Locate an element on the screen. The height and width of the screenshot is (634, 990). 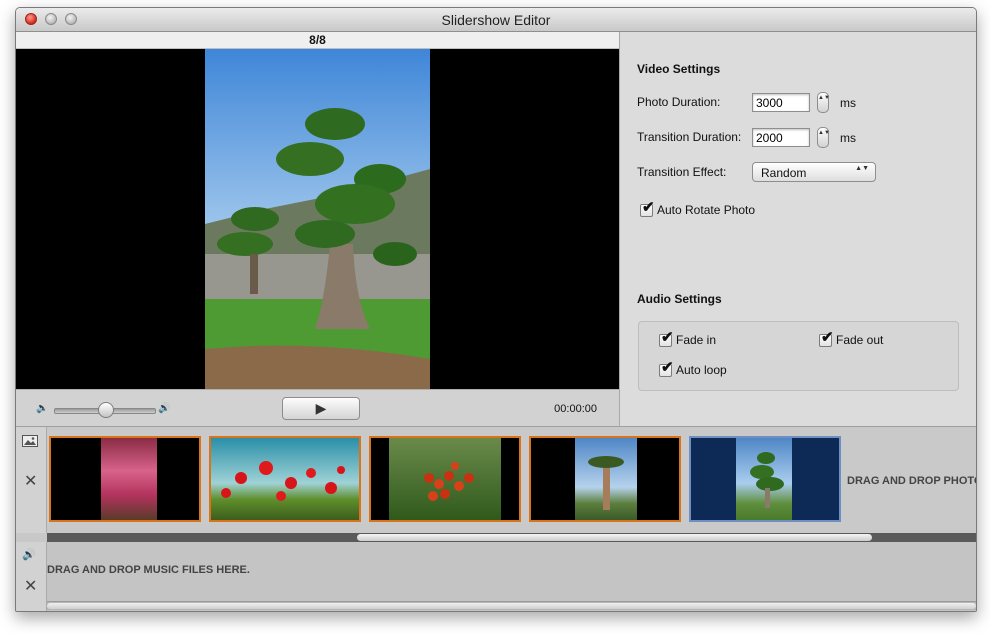
photo-strip-scroll-thumb is located at coordinates (614, 537).